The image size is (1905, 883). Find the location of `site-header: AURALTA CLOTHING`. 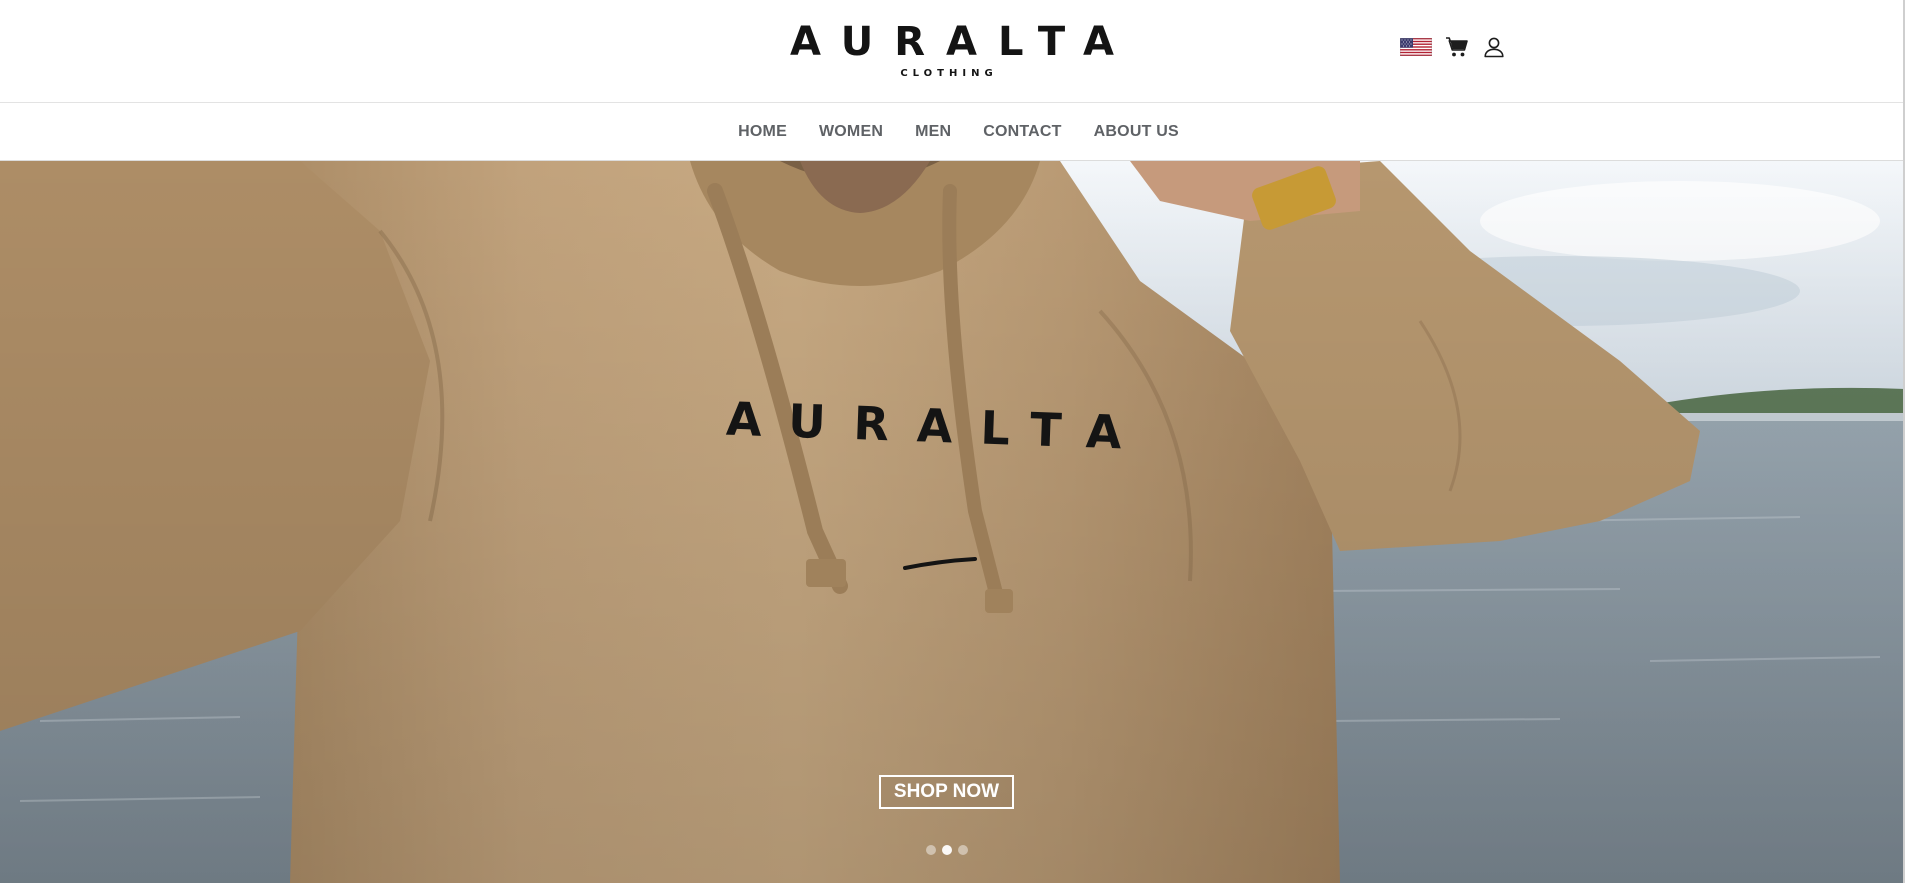

site-header: AURALTA CLOTHING is located at coordinates (952, 51).